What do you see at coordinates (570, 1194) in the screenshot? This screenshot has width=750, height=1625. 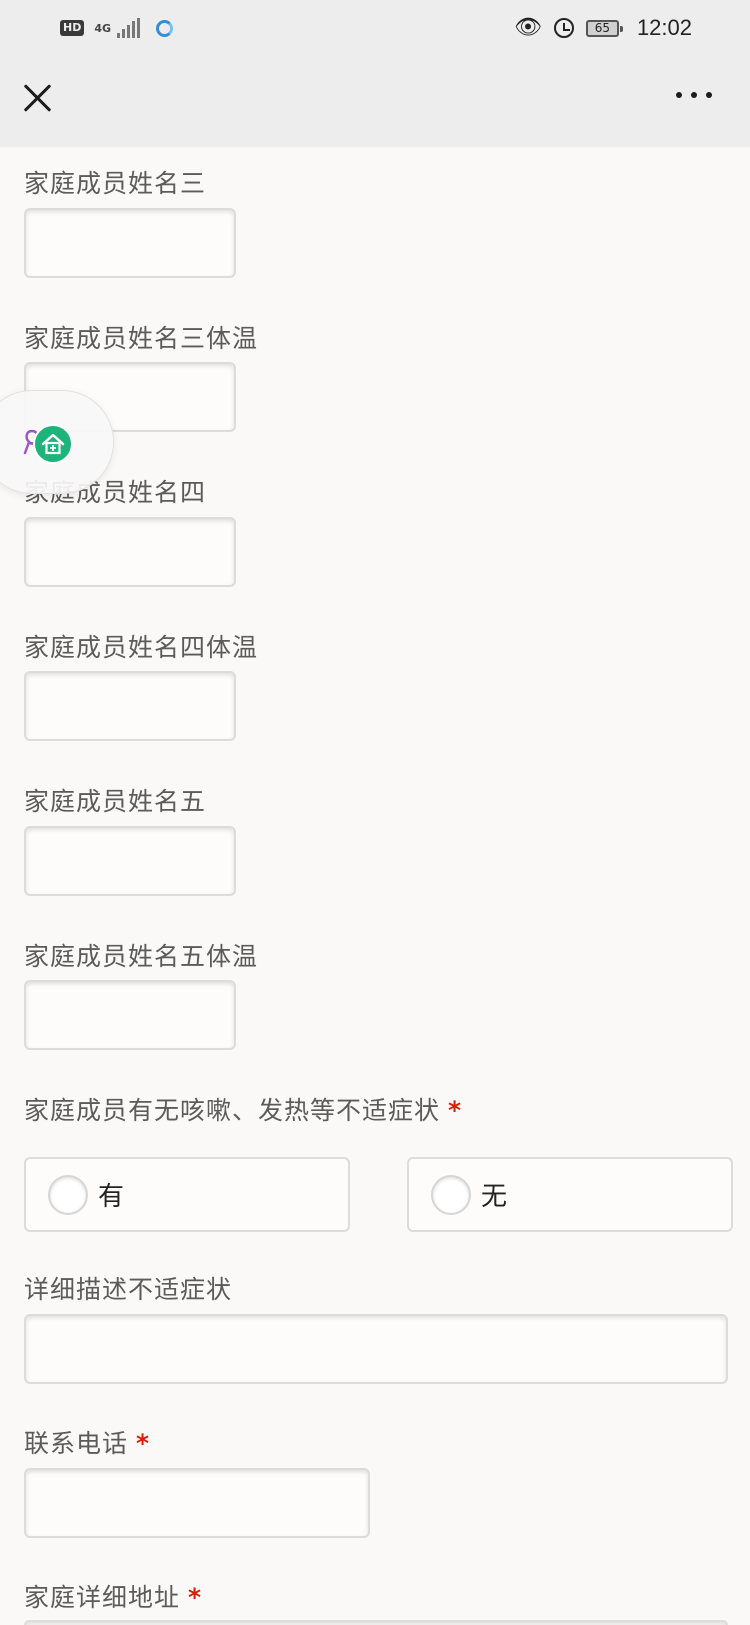 I see `symptoms-option-no: 无` at bounding box center [570, 1194].